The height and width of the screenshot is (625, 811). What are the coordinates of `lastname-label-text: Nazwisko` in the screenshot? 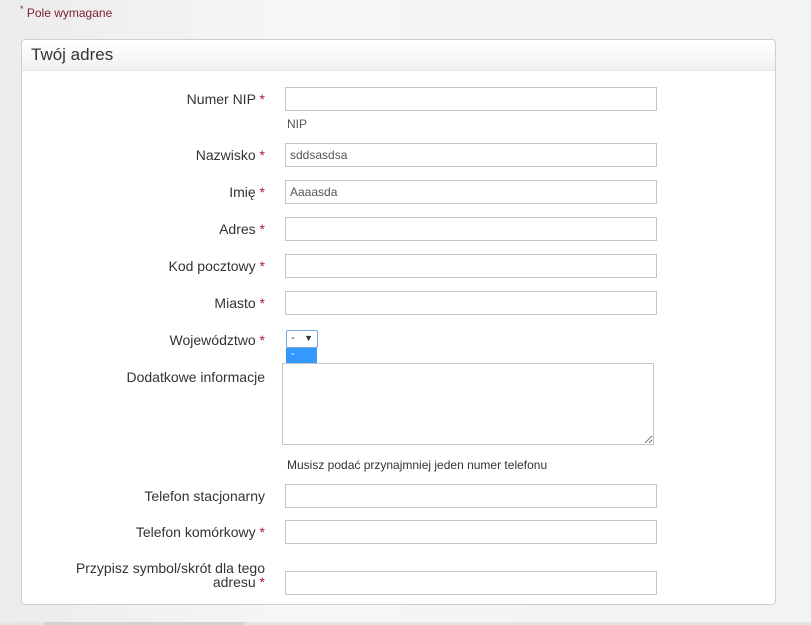 It's located at (225, 155).